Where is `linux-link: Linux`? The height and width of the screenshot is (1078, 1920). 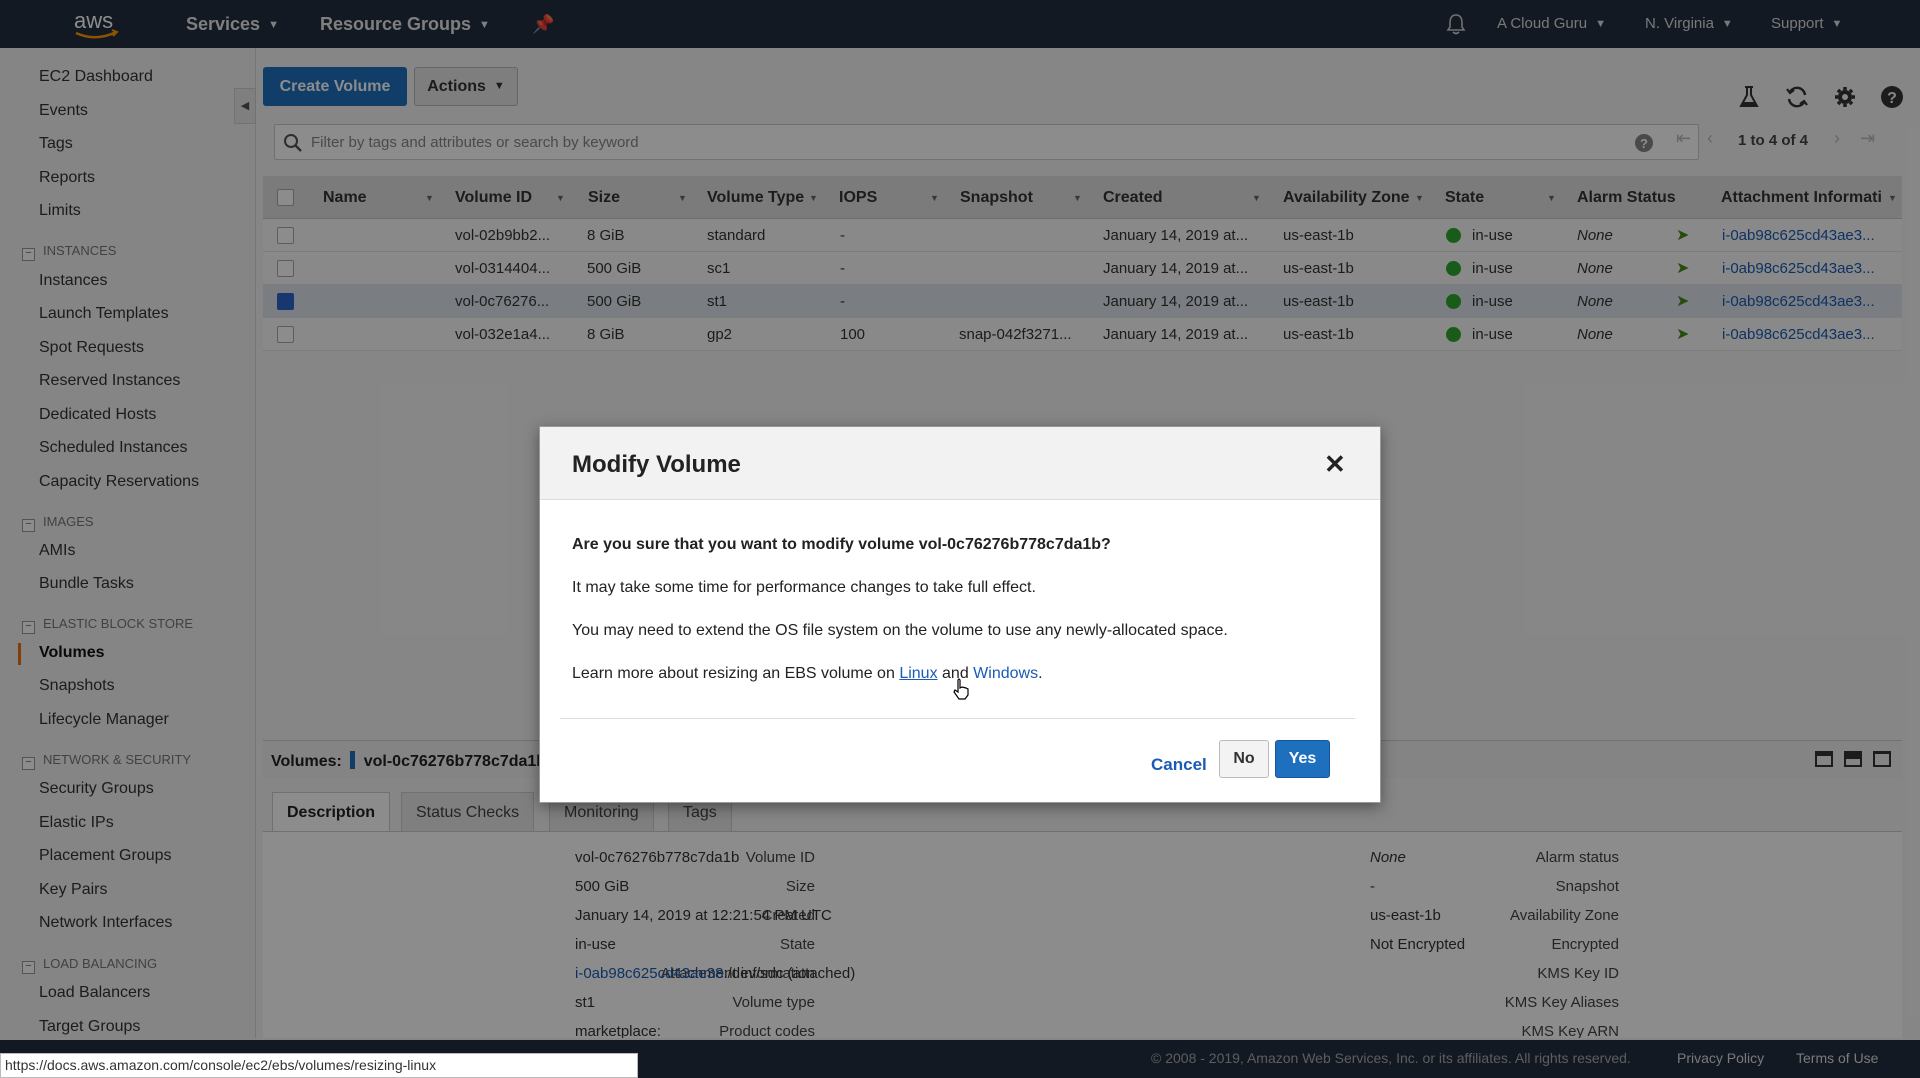 linux-link: Linux is located at coordinates (918, 673).